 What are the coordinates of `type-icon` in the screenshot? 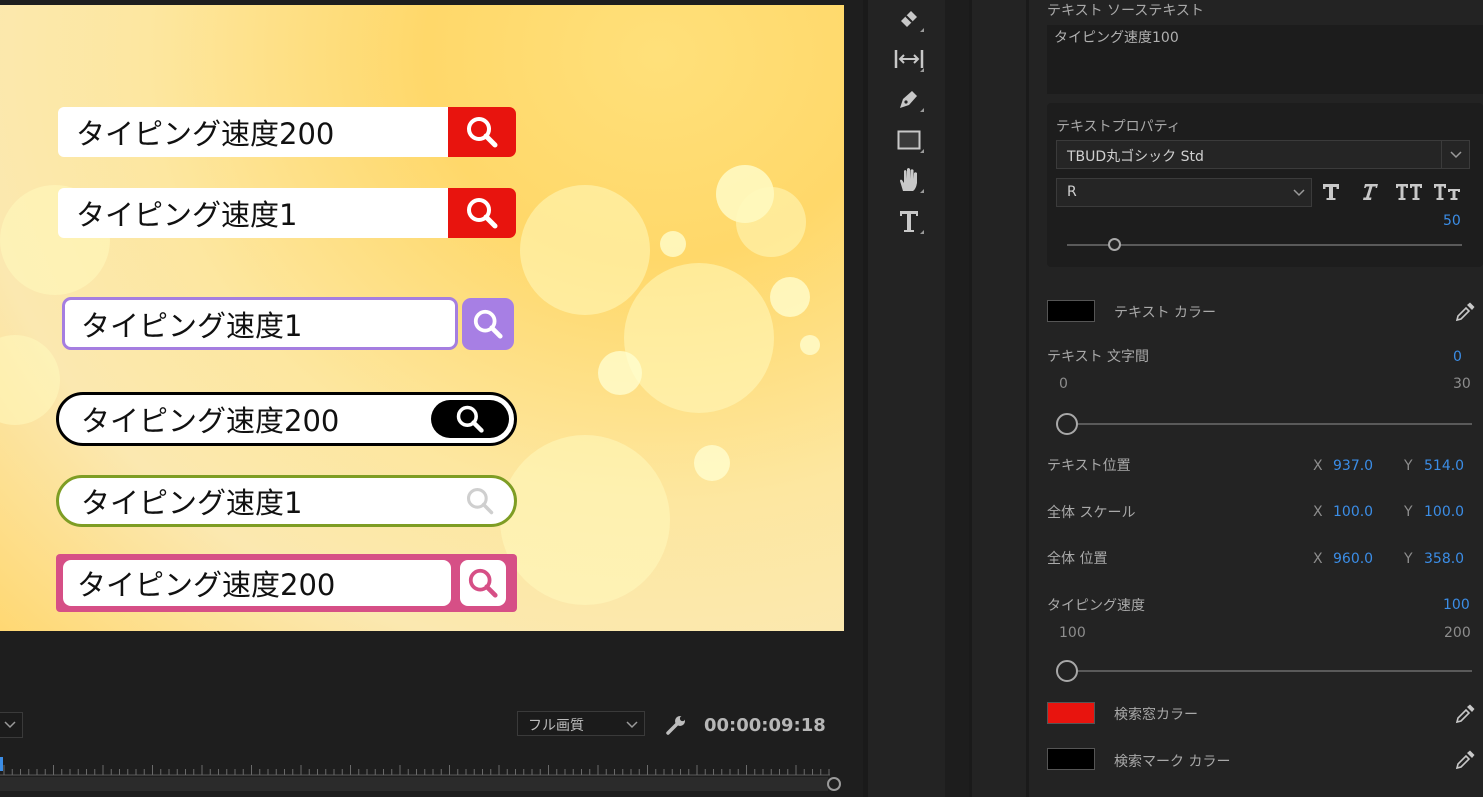 It's located at (909, 221).